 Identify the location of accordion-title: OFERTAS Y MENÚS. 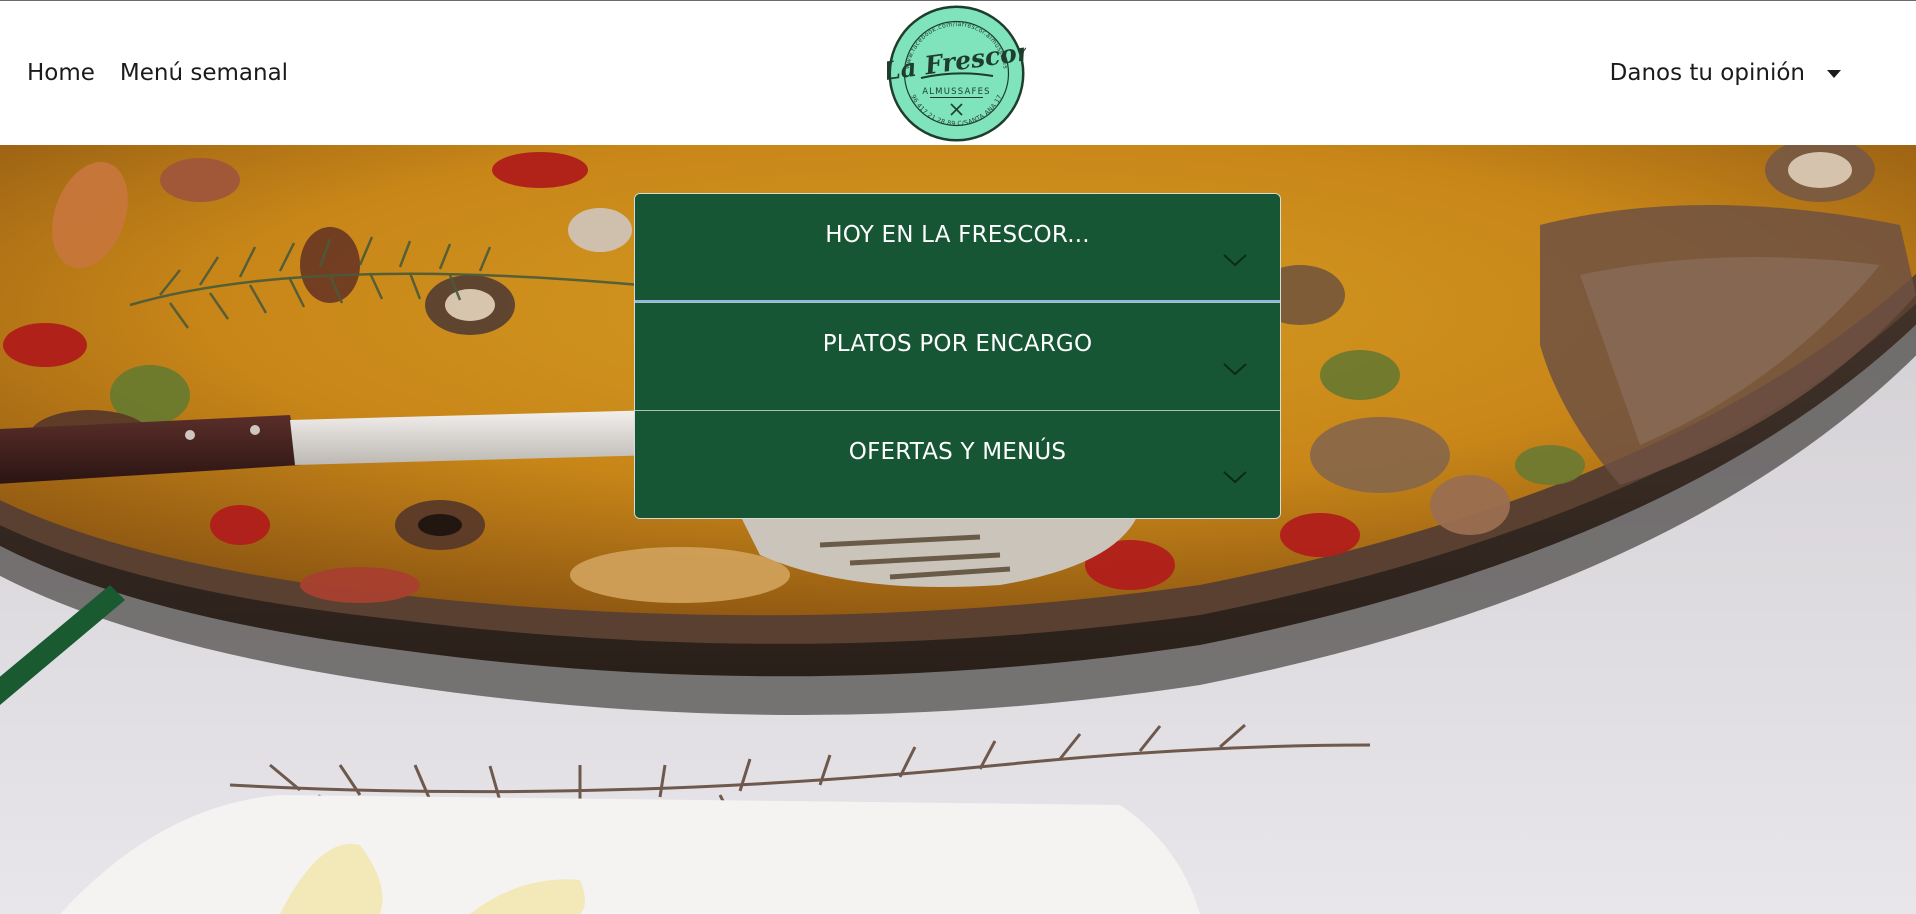
(957, 452).